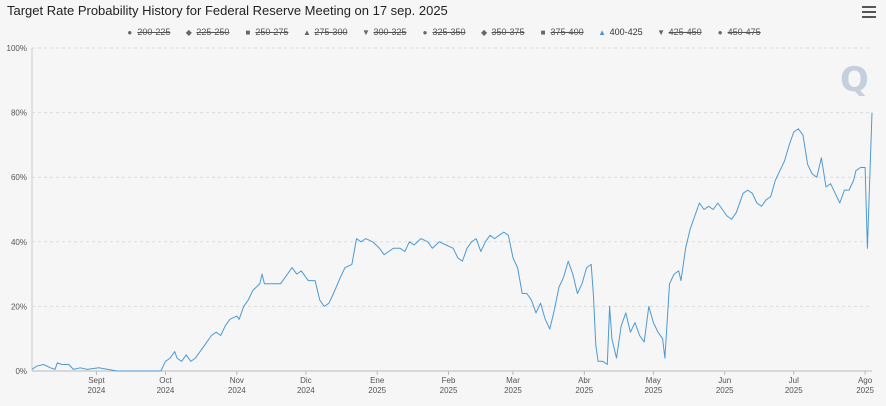 The image size is (886, 406). What do you see at coordinates (724, 380) in the screenshot?
I see `x-tick-label-month: Jun` at bounding box center [724, 380].